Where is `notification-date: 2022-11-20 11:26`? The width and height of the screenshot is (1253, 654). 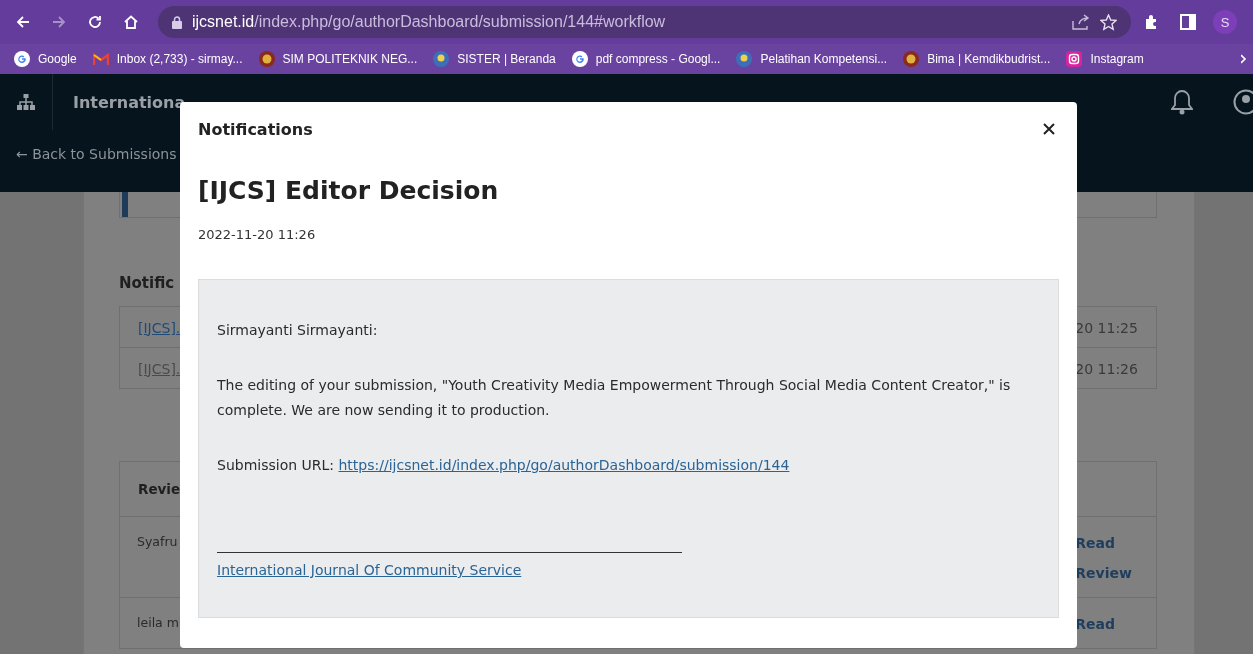 notification-date: 2022-11-20 11:26 is located at coordinates (257, 234).